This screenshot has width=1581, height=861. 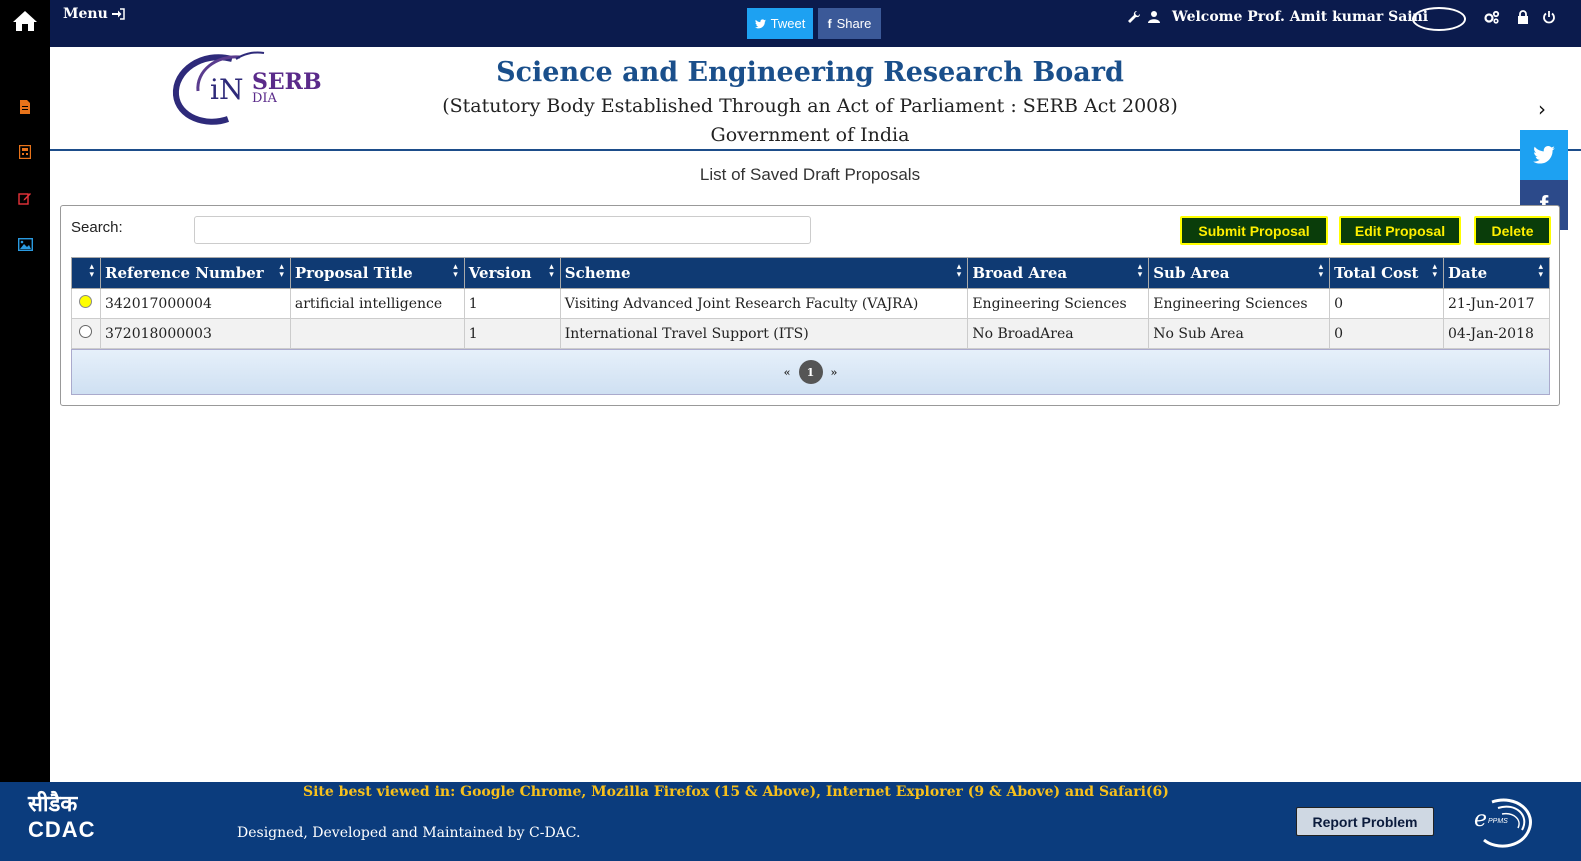 What do you see at coordinates (512, 273) in the screenshot?
I see `column-header-version: Version ▴ ▾` at bounding box center [512, 273].